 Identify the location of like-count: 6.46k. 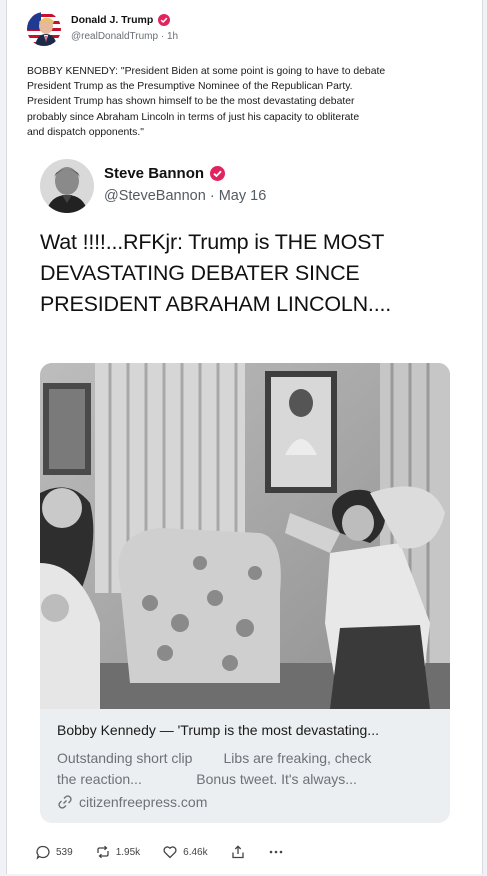
(195, 852).